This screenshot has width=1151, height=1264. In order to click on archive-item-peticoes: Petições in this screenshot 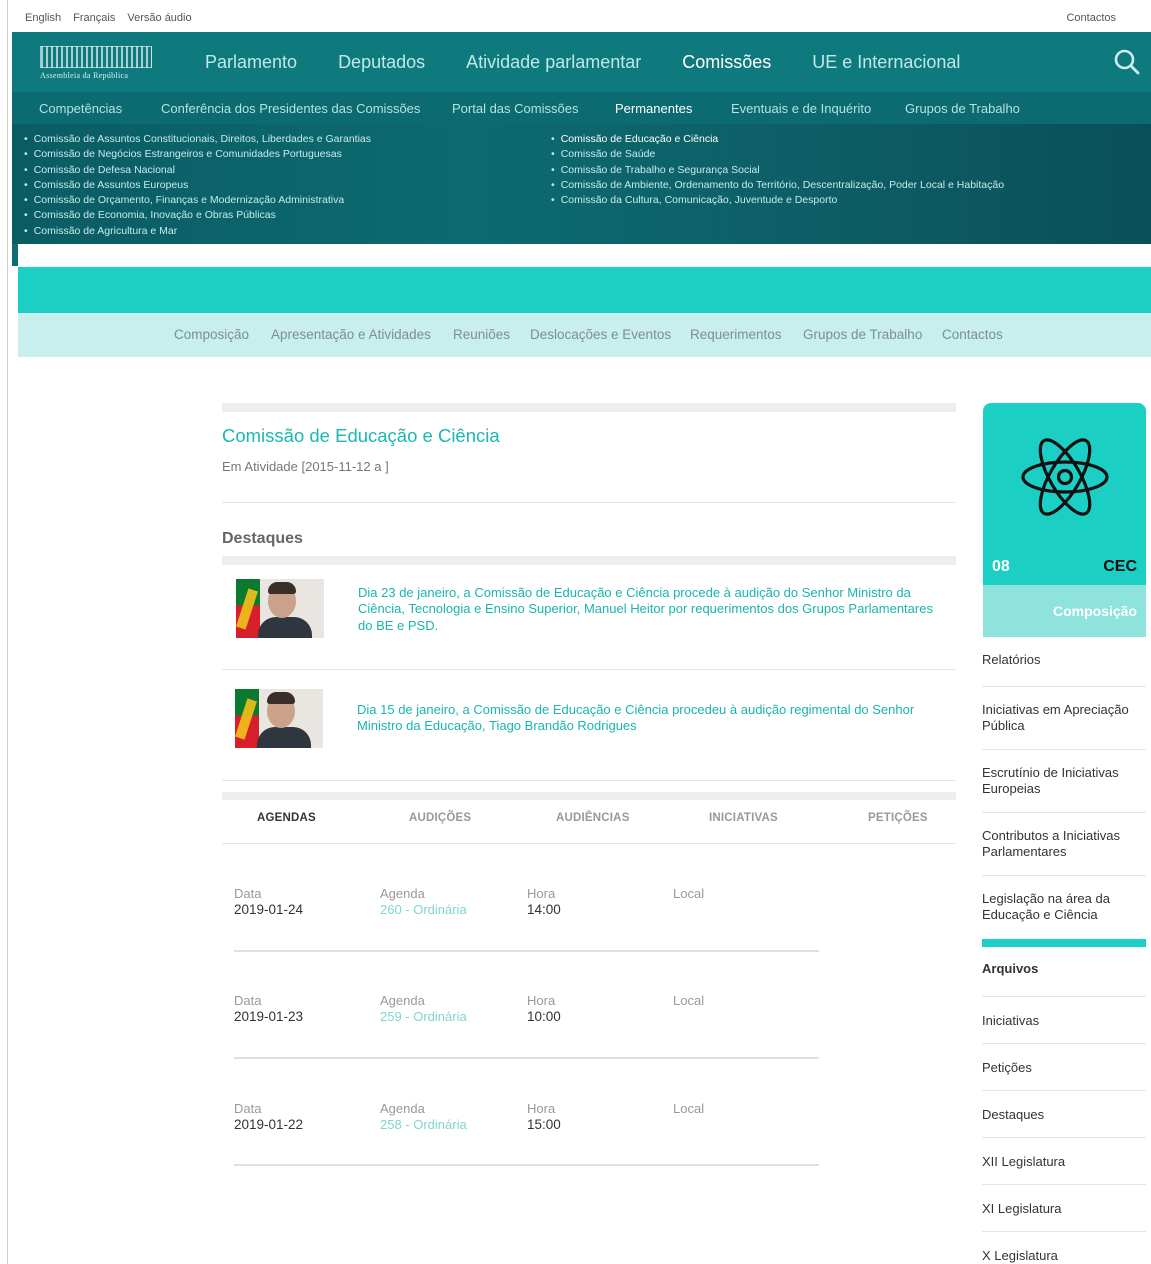, I will do `click(1064, 1068)`.